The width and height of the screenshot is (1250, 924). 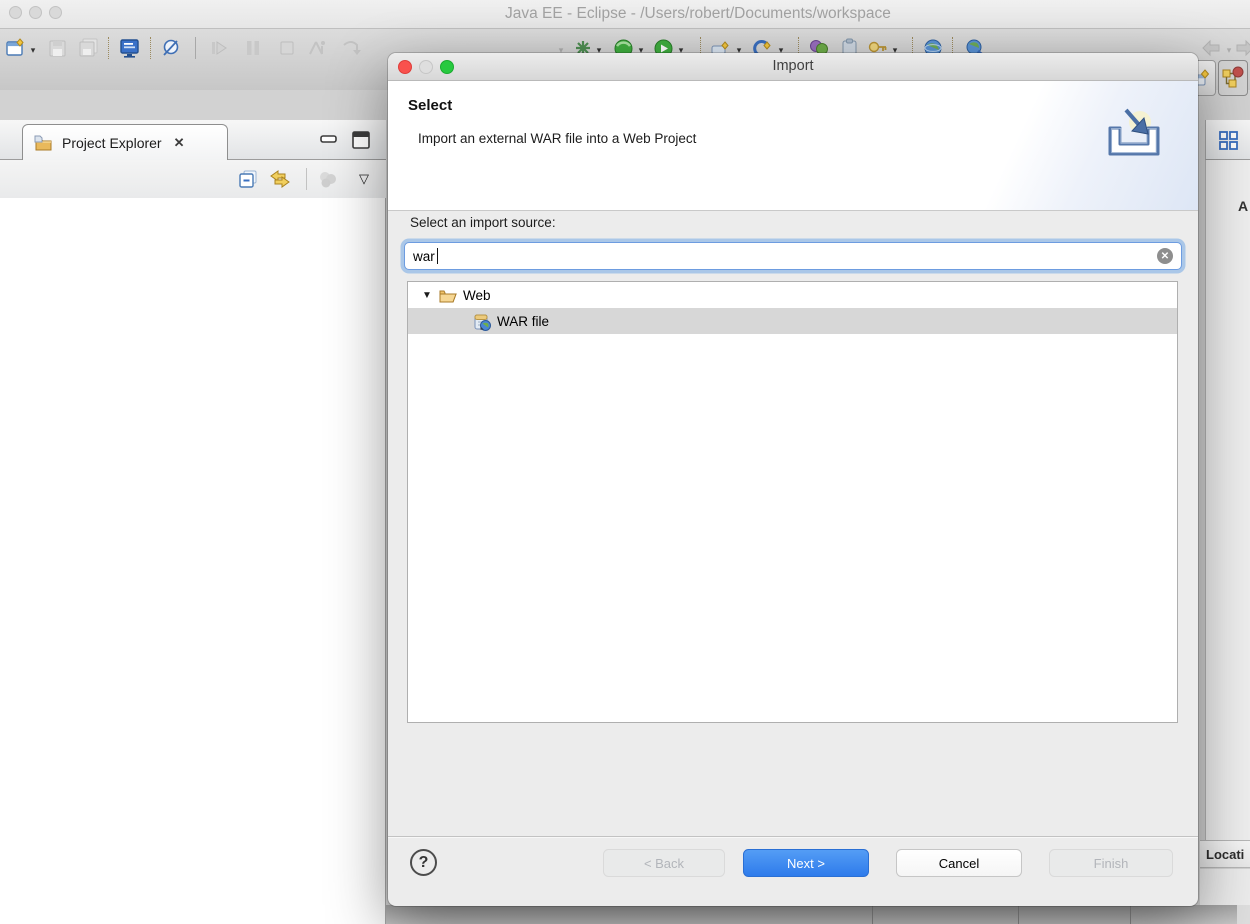 What do you see at coordinates (112, 143) in the screenshot?
I see `tab-label: Project Explorer` at bounding box center [112, 143].